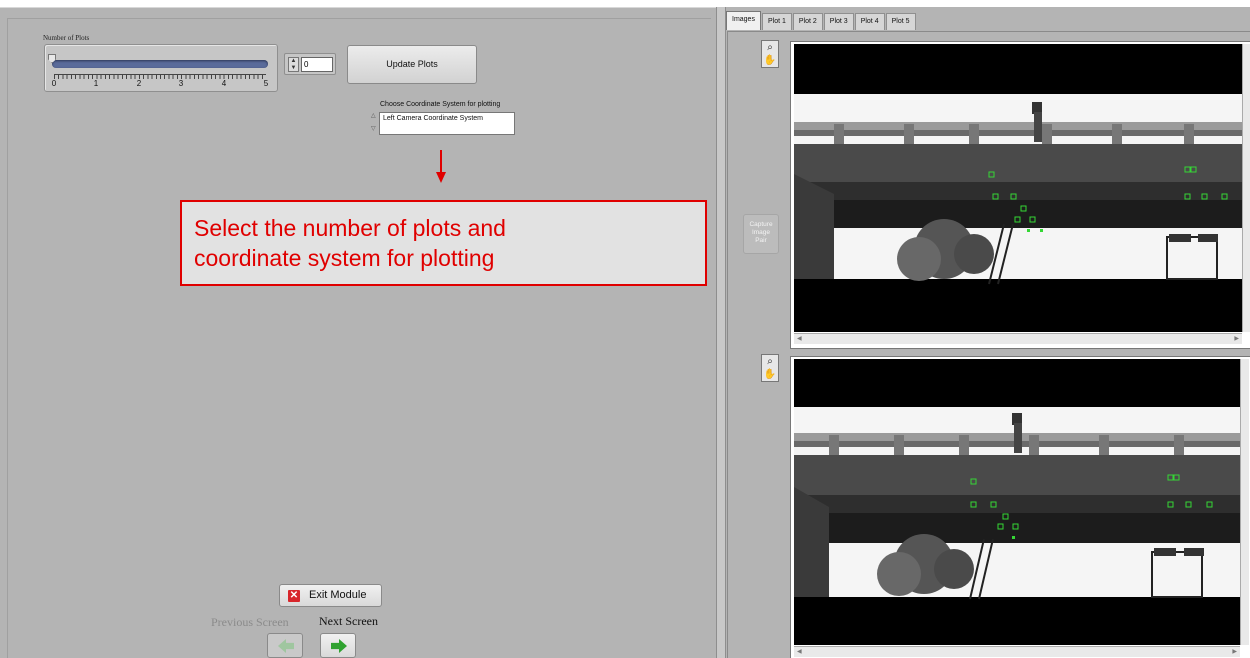  Describe the element at coordinates (160, 64) in the screenshot. I see `slider-track` at that location.